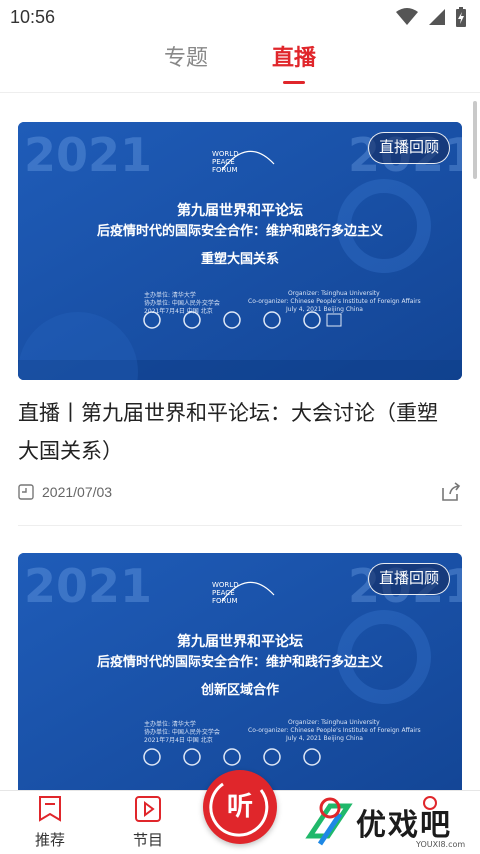 Image resolution: width=480 pixels, height=854 pixels. I want to click on listen-ring-icon, so click(239, 809).